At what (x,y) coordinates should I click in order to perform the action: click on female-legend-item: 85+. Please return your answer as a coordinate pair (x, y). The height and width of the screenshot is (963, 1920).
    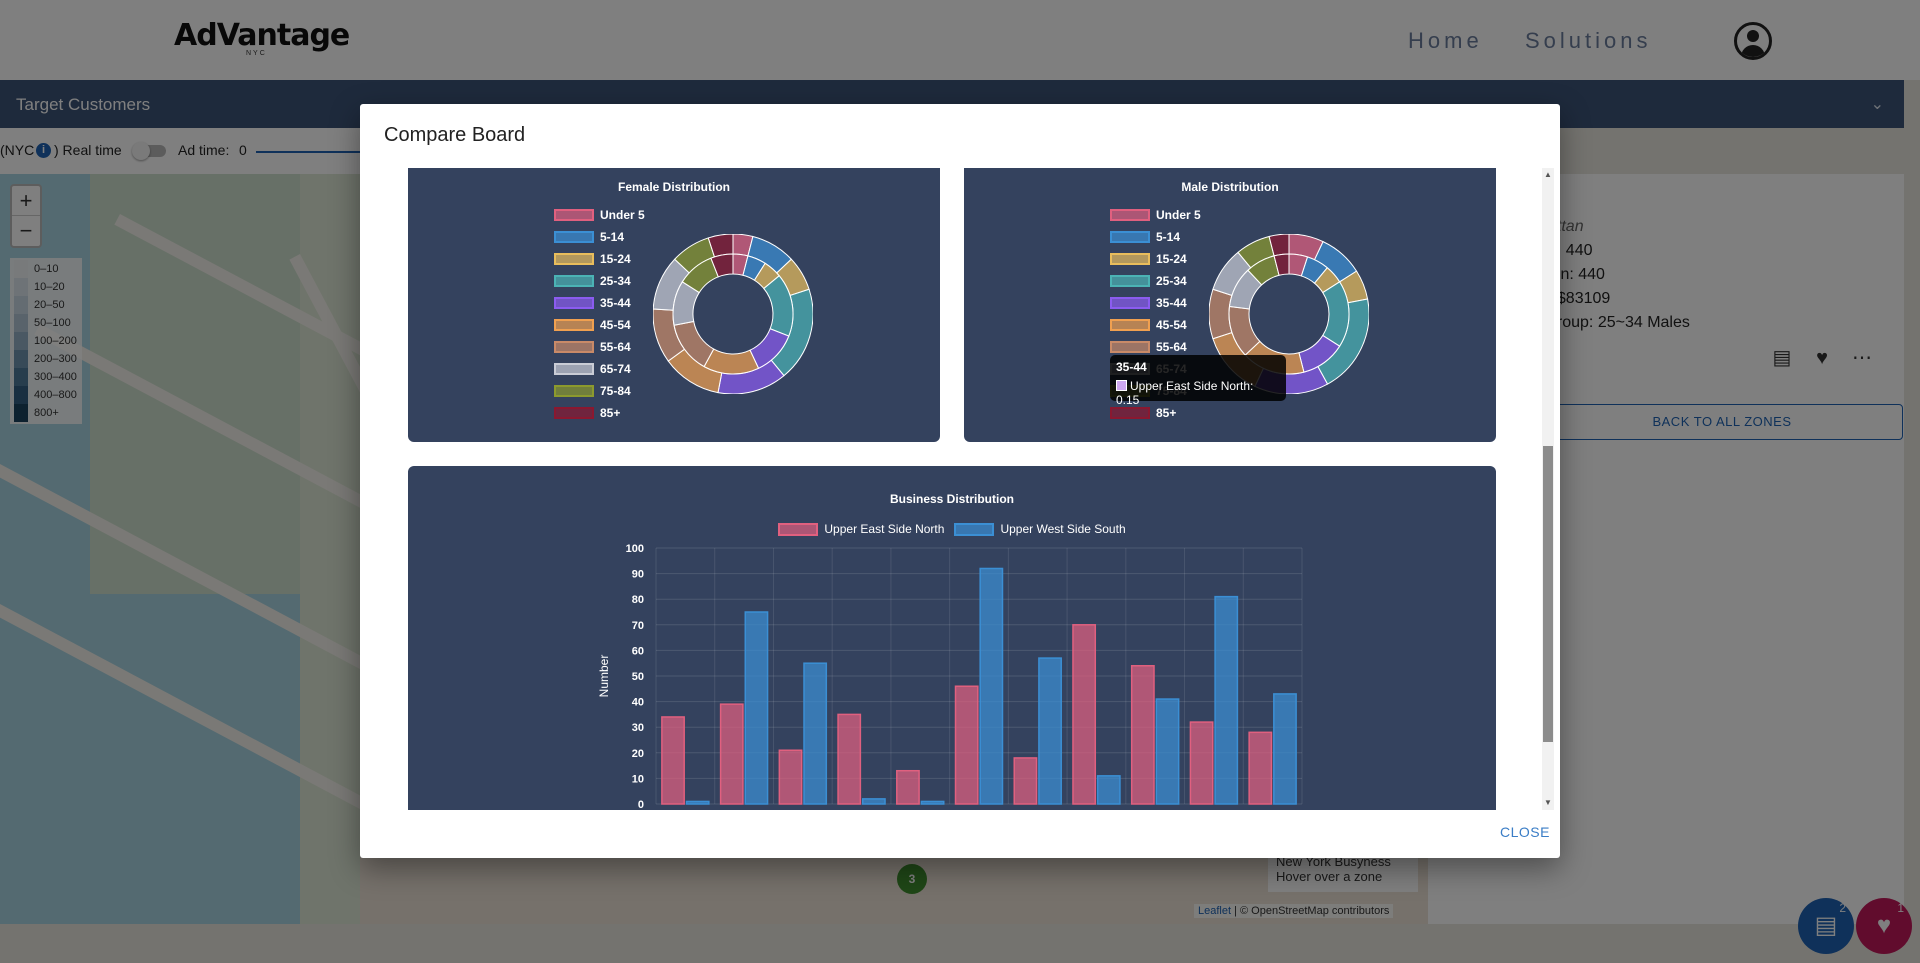
    Looking at the image, I should click on (599, 413).